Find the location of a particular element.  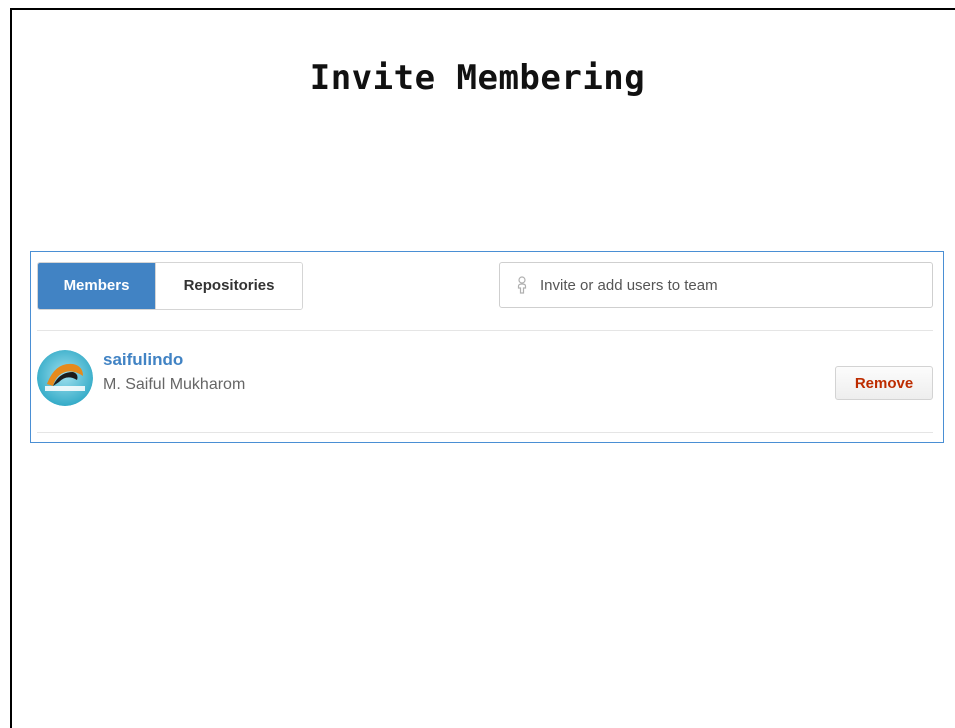

invite-field is located at coordinates (716, 285).